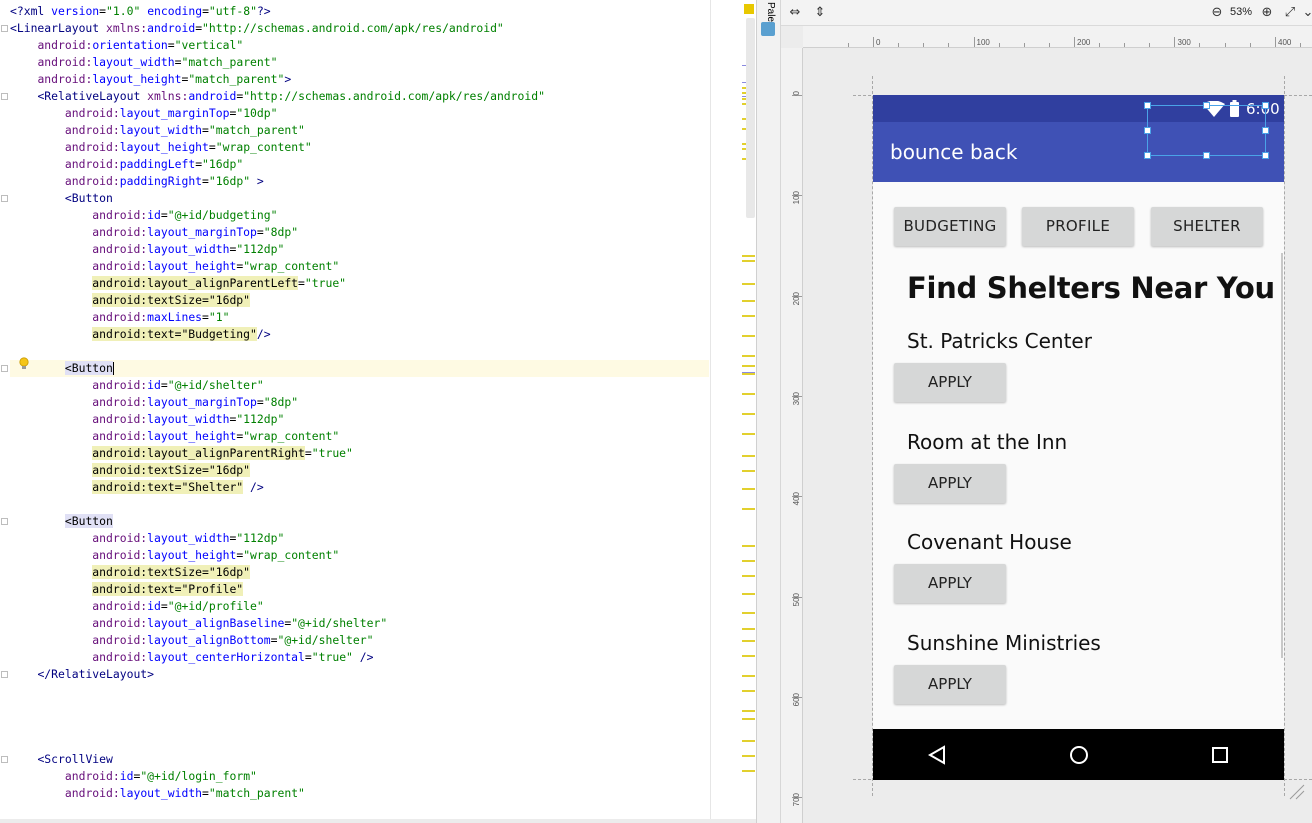  Describe the element at coordinates (1306, 13) in the screenshot. I see `chevron-down-icon: ⌄` at that location.